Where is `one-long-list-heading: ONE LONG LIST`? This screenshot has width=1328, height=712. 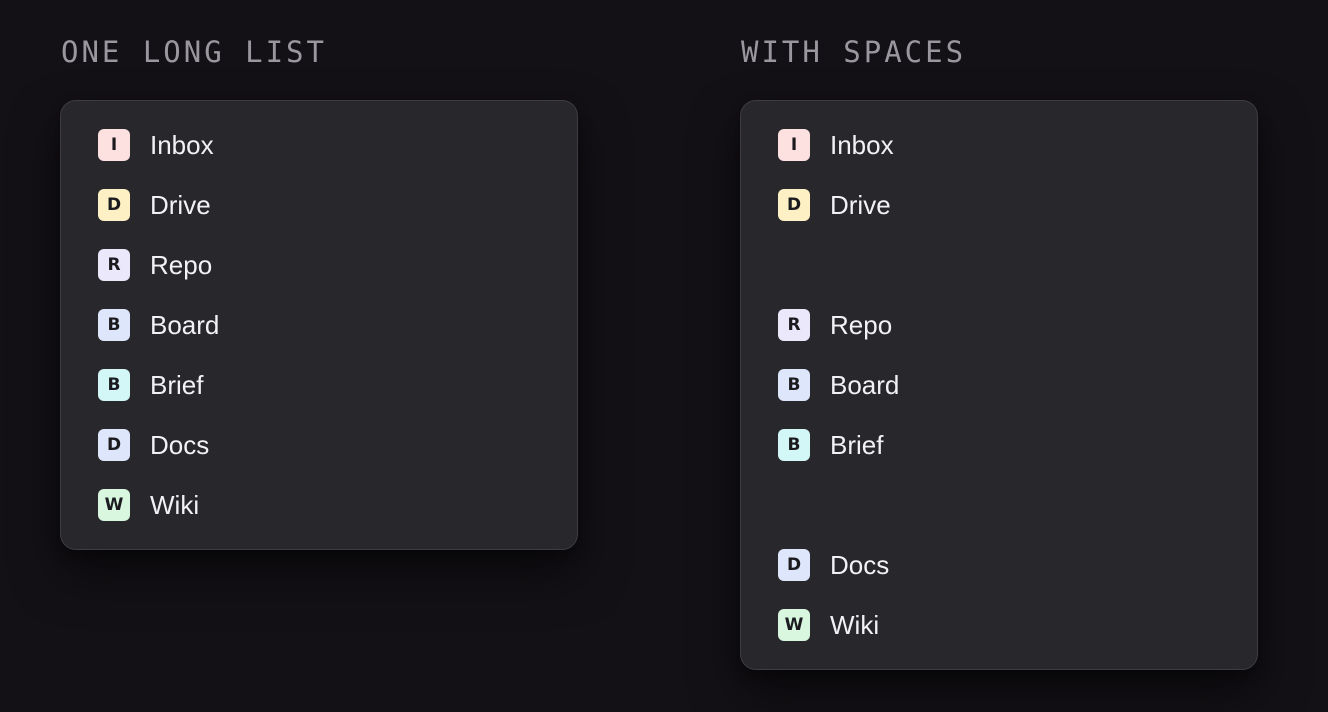 one-long-list-heading: ONE LONG LIST is located at coordinates (194, 52).